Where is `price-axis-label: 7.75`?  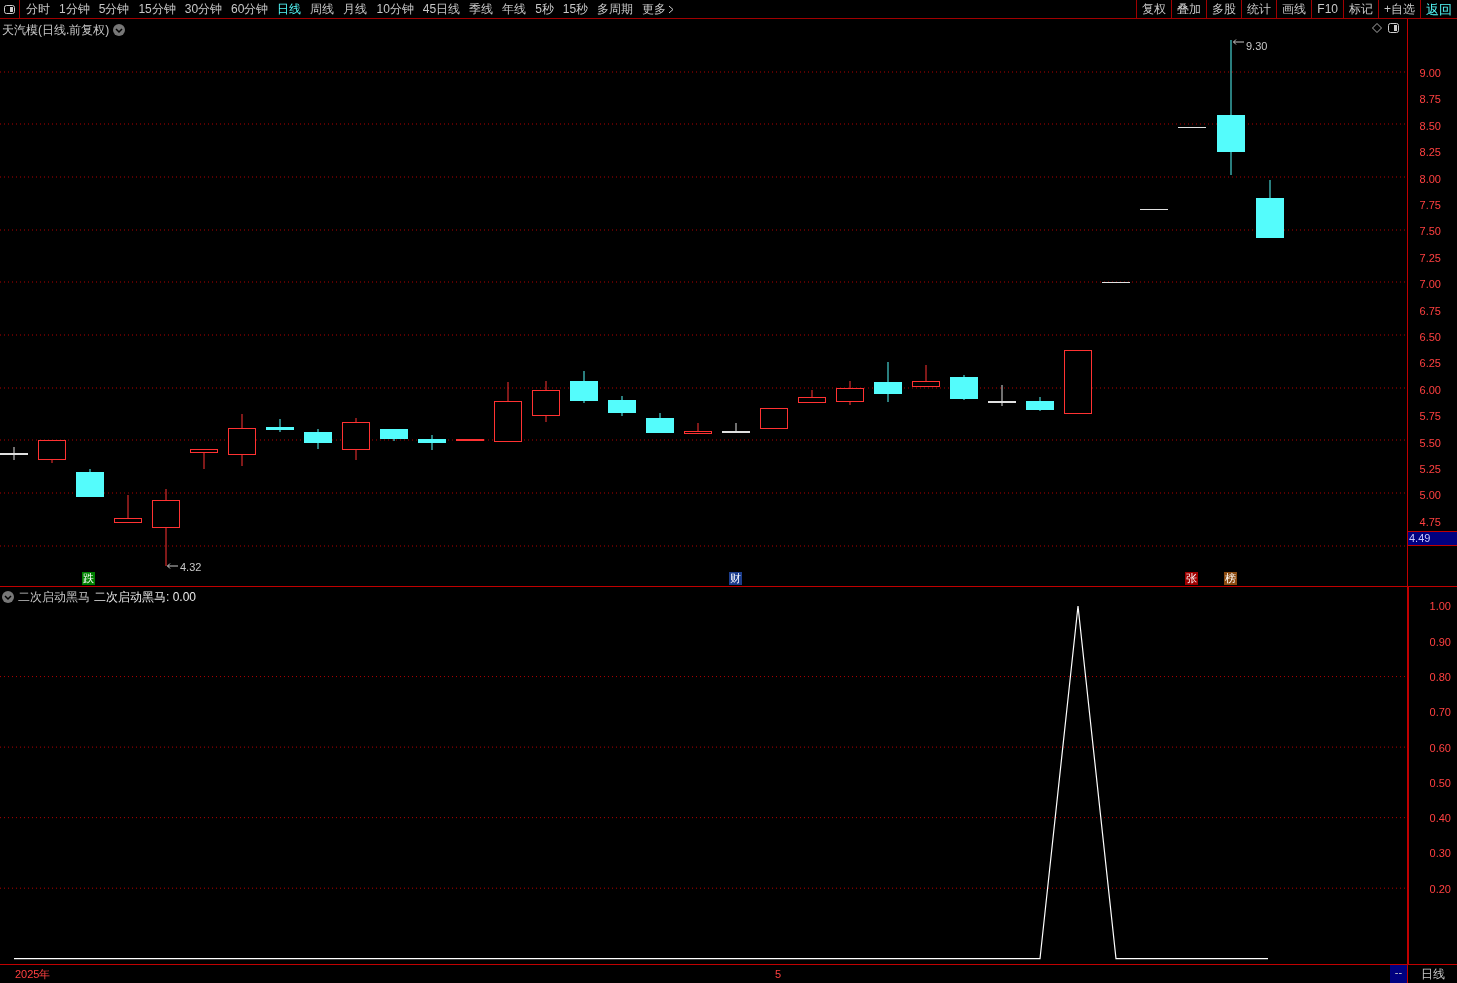 price-axis-label: 7.75 is located at coordinates (1430, 205).